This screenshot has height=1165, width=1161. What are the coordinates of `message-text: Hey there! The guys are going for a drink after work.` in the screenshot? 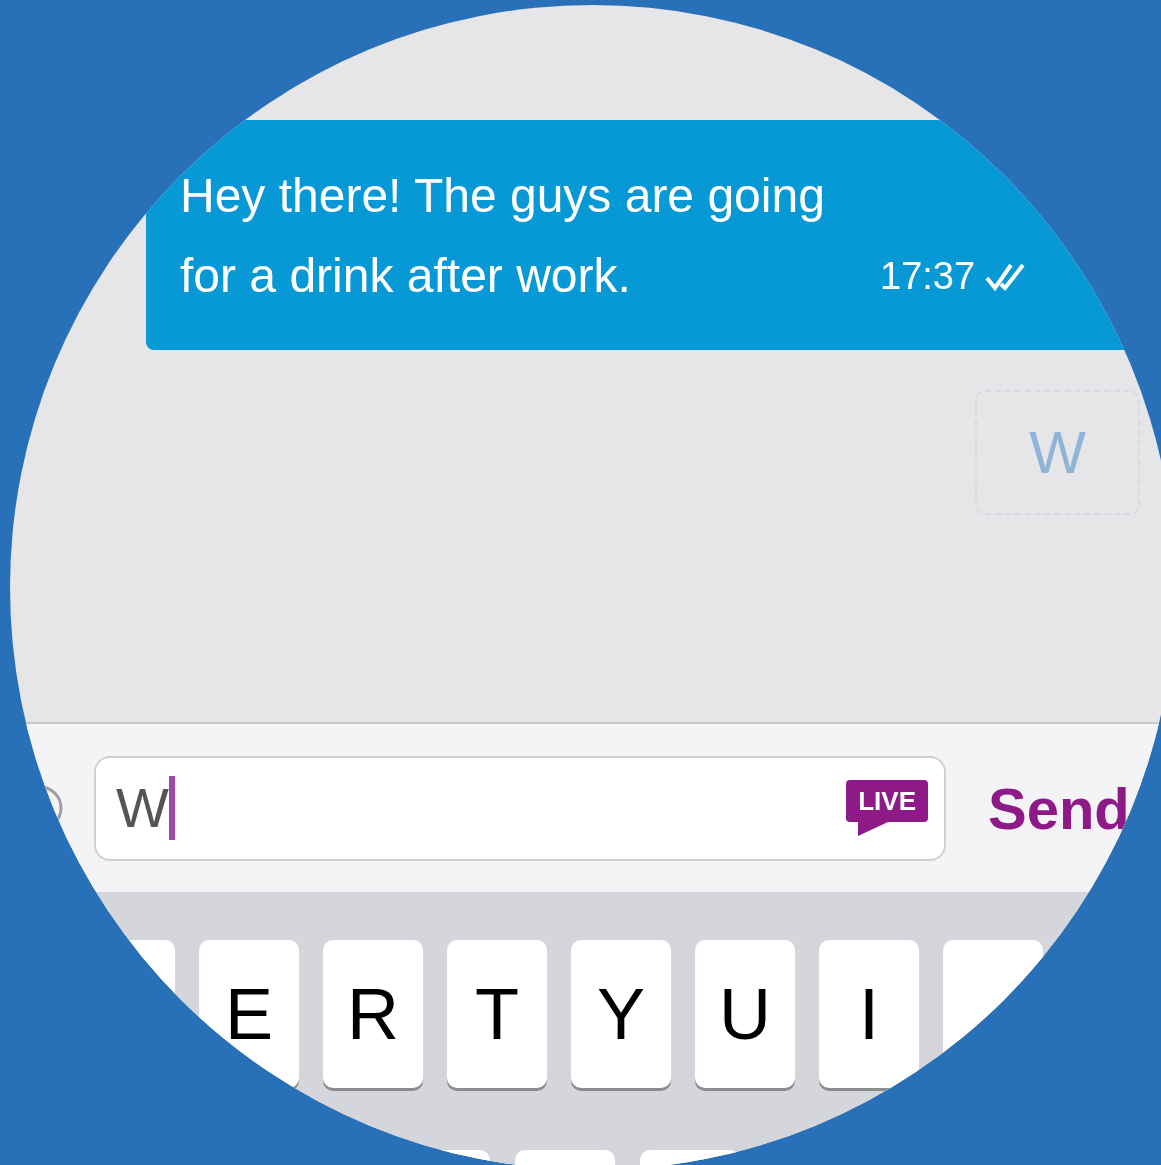 It's located at (503, 236).